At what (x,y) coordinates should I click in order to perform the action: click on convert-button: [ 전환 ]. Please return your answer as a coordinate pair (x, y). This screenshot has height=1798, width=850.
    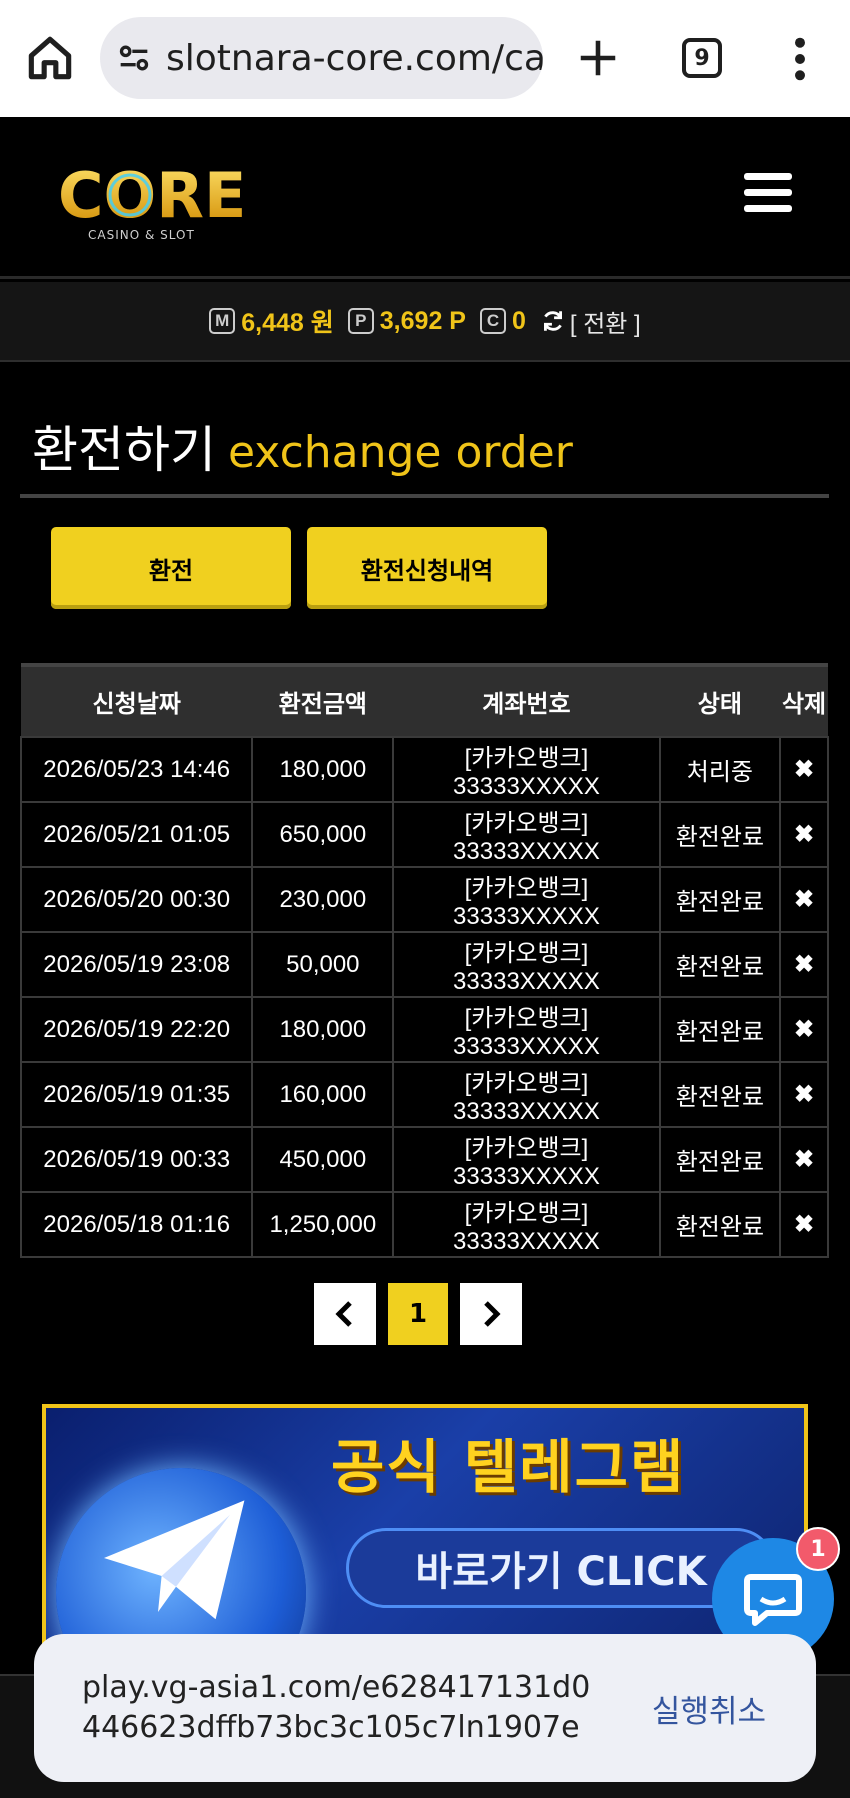
    Looking at the image, I should click on (590, 321).